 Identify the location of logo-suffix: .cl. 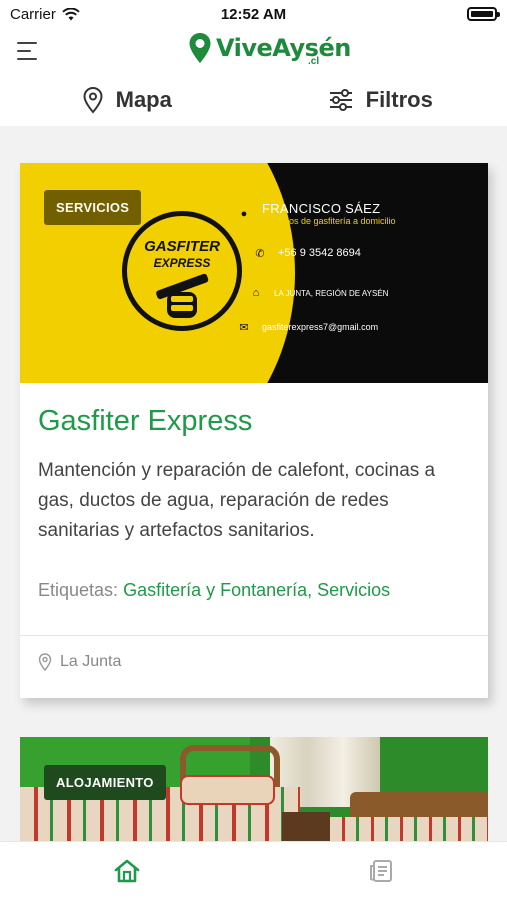
(314, 61).